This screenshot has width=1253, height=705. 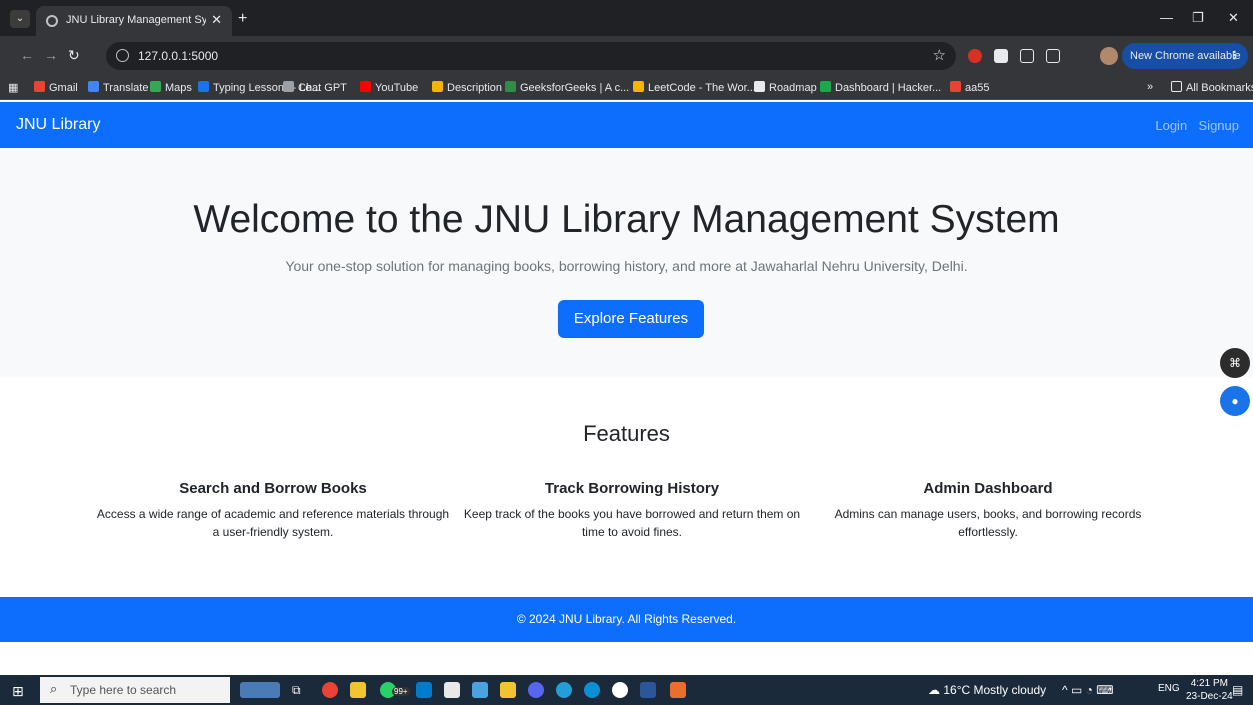 I want to click on url-text: 127.0.0.1:5000, so click(x=178, y=56).